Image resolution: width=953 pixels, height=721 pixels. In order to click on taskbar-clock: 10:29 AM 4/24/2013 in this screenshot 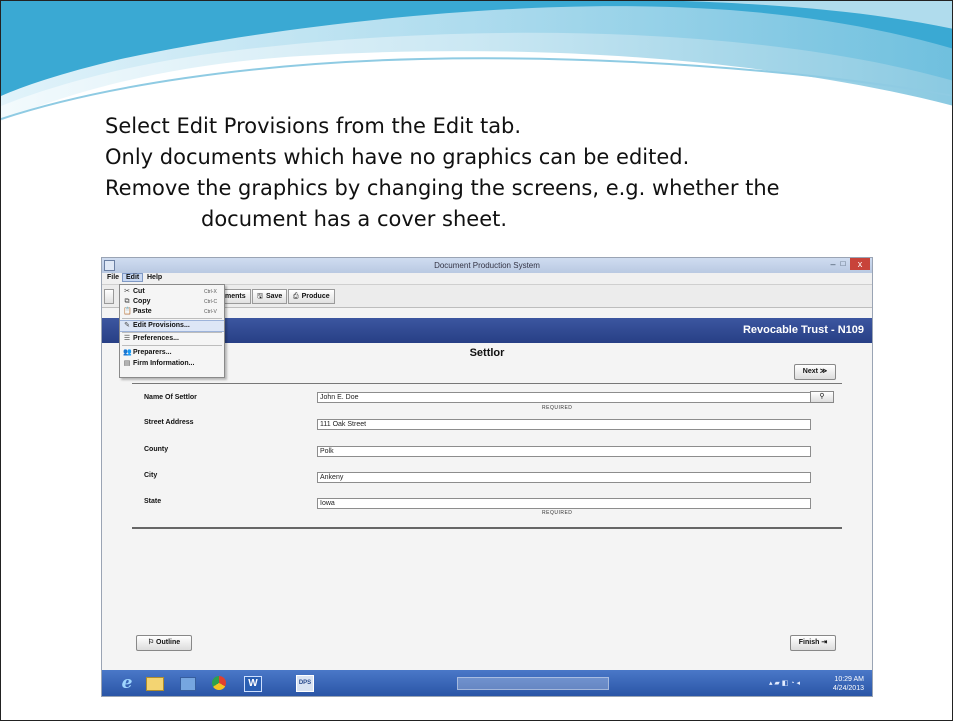, I will do `click(848, 684)`.